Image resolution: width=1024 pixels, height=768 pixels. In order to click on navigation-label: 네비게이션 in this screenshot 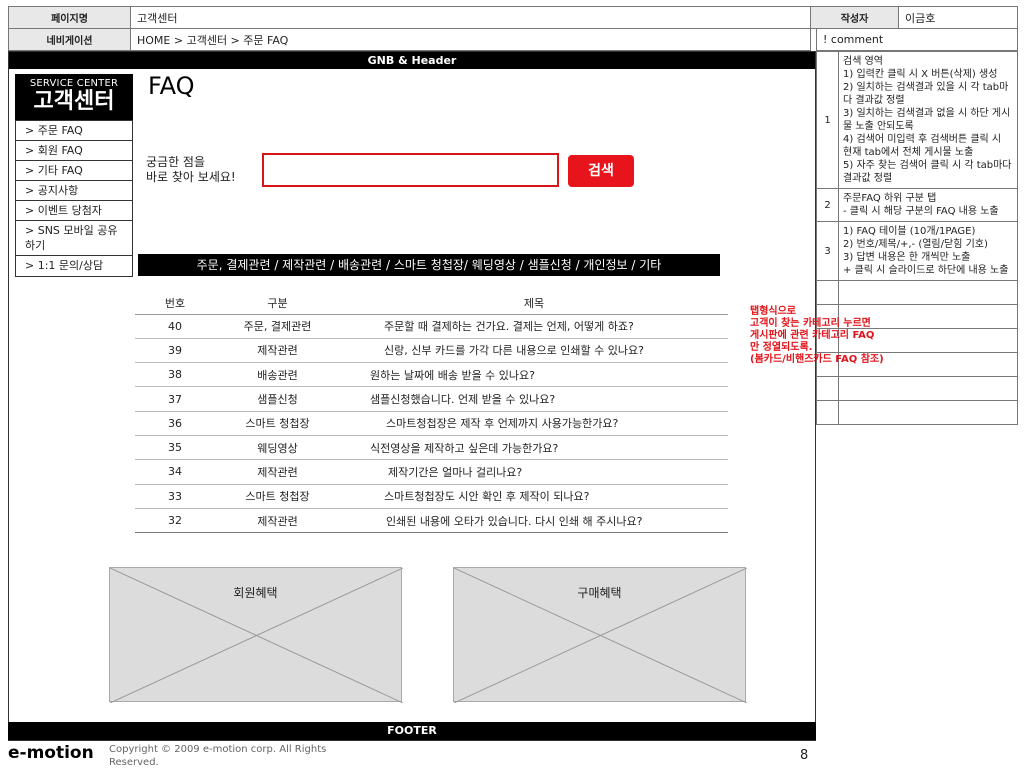, I will do `click(69, 39)`.